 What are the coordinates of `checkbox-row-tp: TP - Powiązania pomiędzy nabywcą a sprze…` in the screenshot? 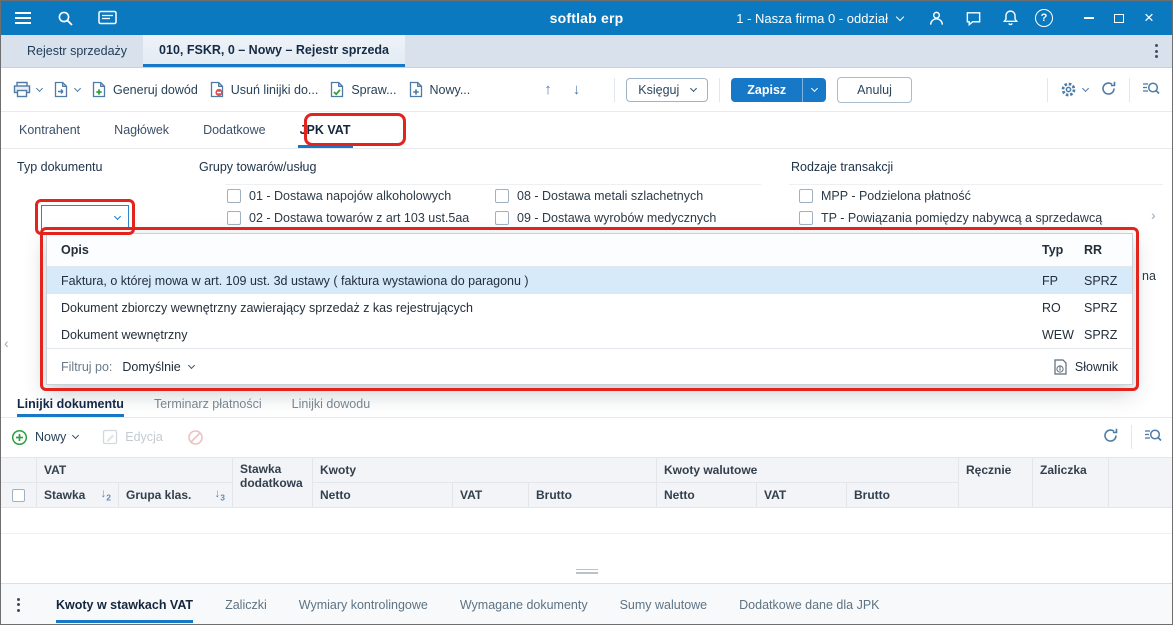 It's located at (950, 218).